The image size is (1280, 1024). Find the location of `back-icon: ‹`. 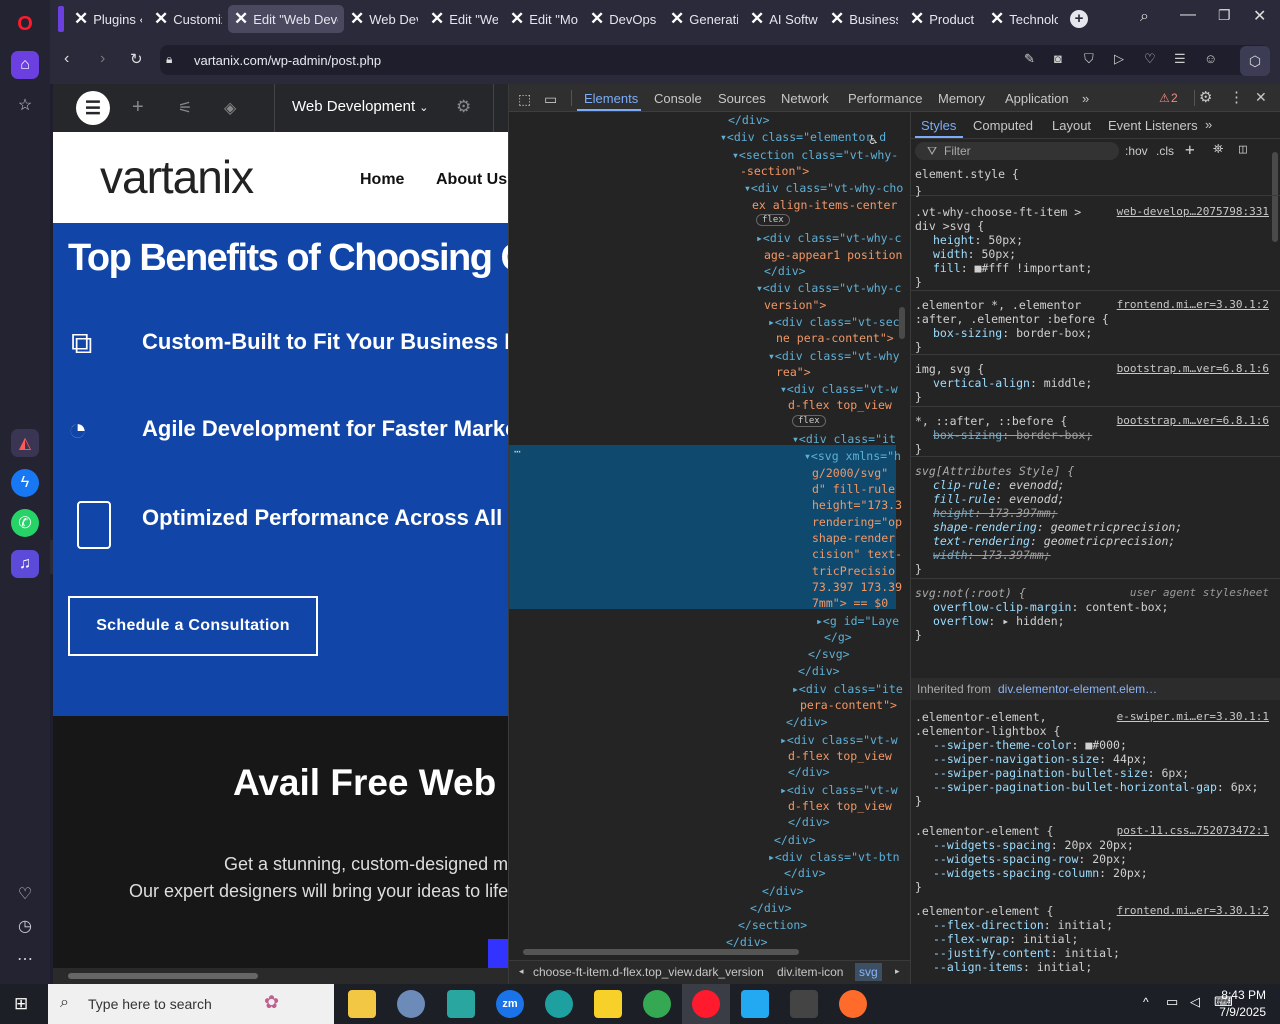

back-icon: ‹ is located at coordinates (66, 59).